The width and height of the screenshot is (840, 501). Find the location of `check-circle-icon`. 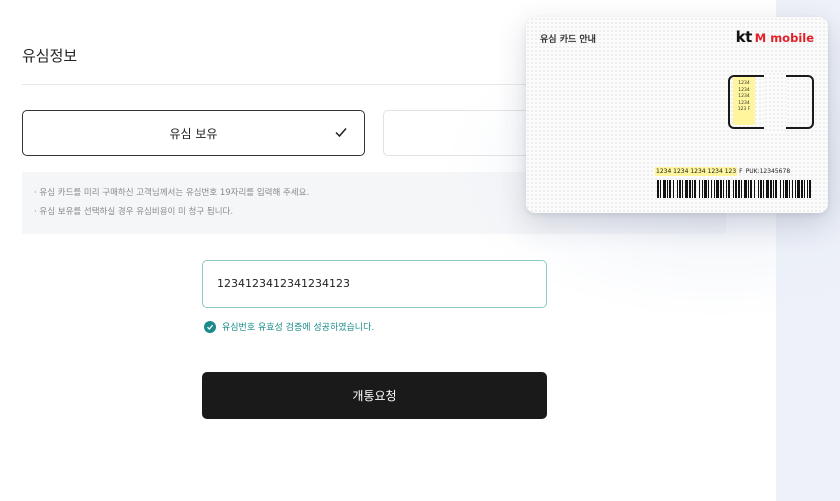

check-circle-icon is located at coordinates (210, 326).